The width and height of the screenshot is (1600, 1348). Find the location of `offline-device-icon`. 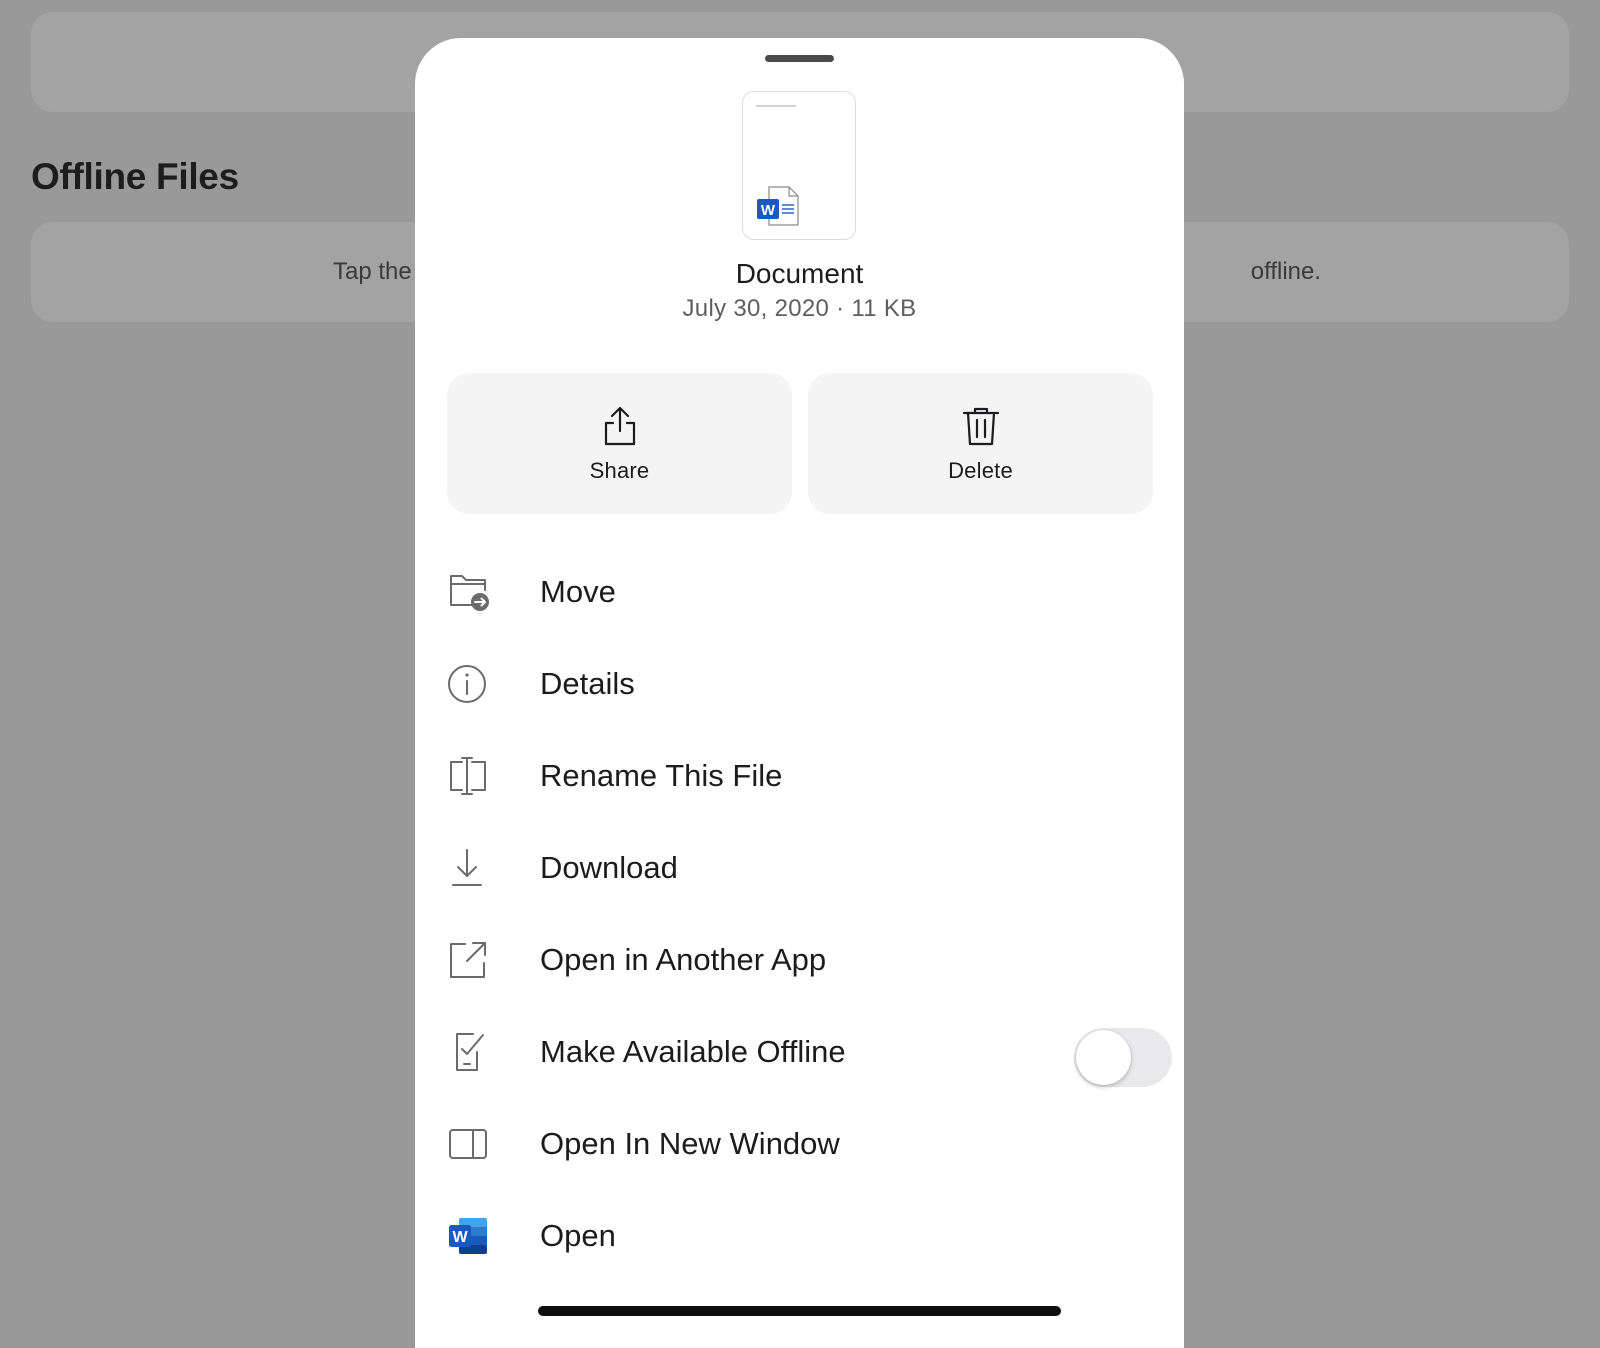

offline-device-icon is located at coordinates (470, 1052).